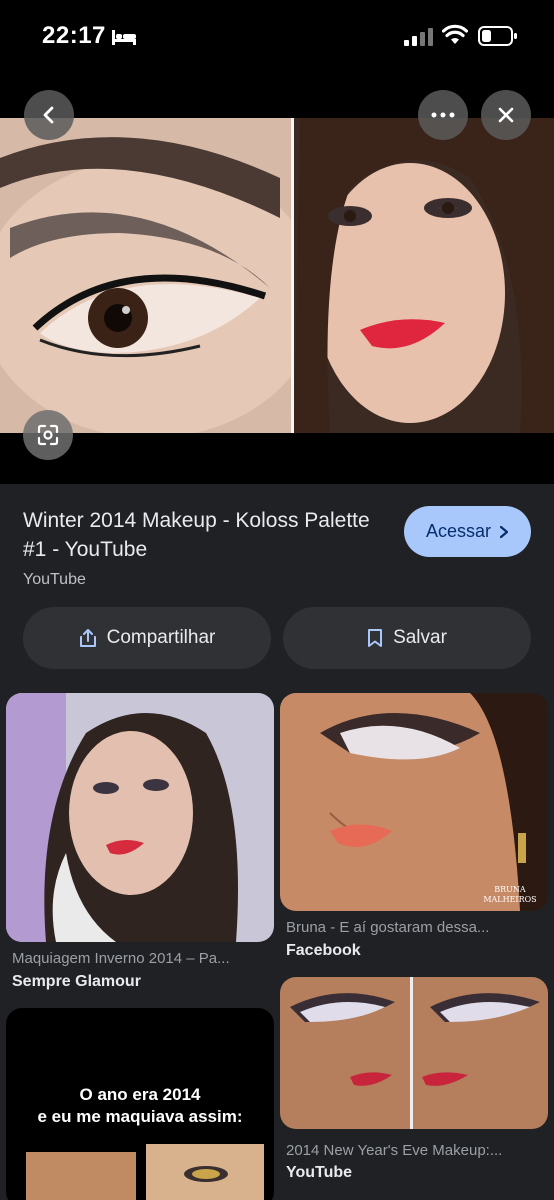 The width and height of the screenshot is (554, 1200). What do you see at coordinates (76, 982) in the screenshot?
I see `related-site-1: Sempre Glamour` at bounding box center [76, 982].